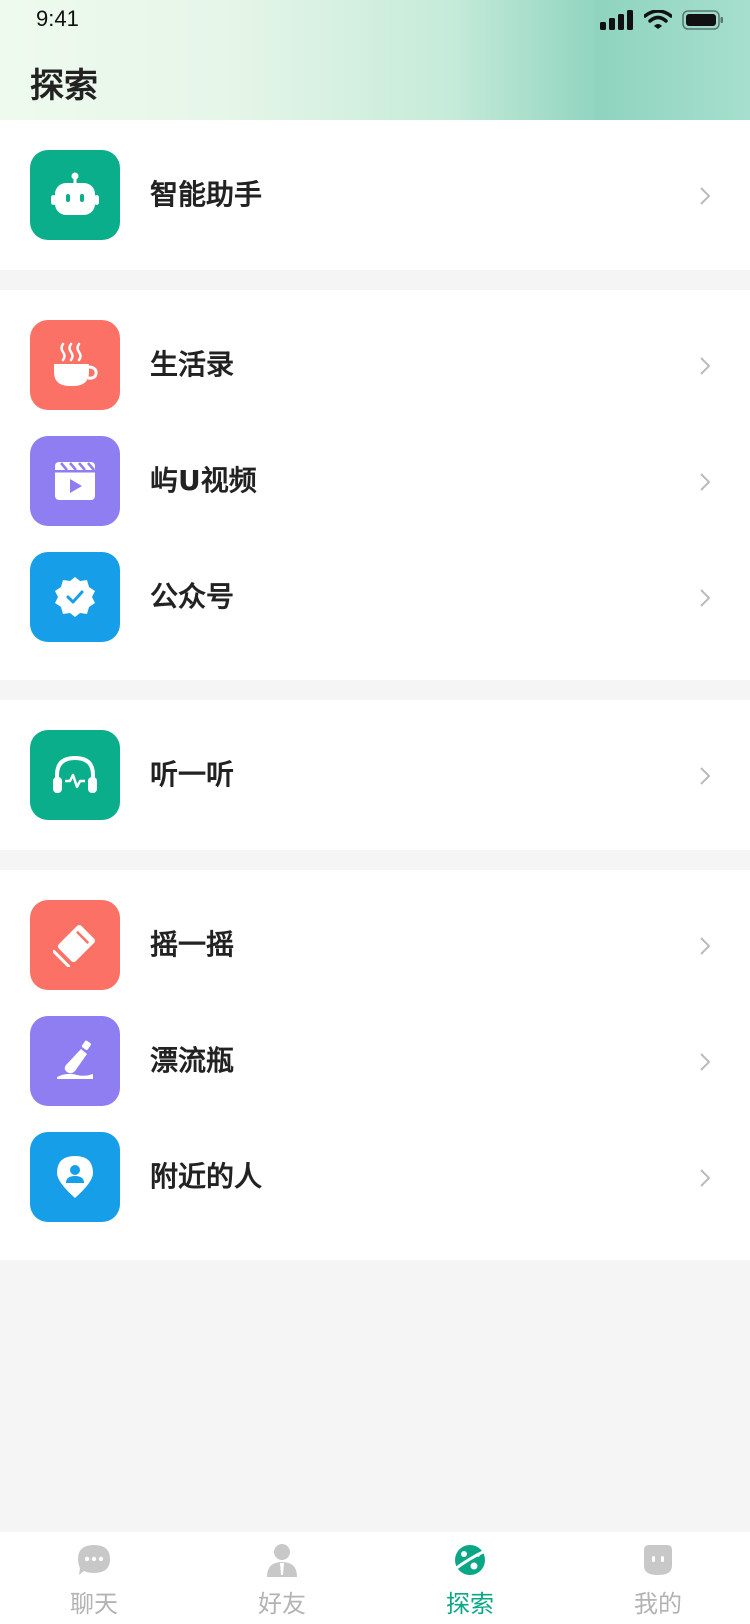  I want to click on list-item-label: 漂流瓶, so click(192, 1060).